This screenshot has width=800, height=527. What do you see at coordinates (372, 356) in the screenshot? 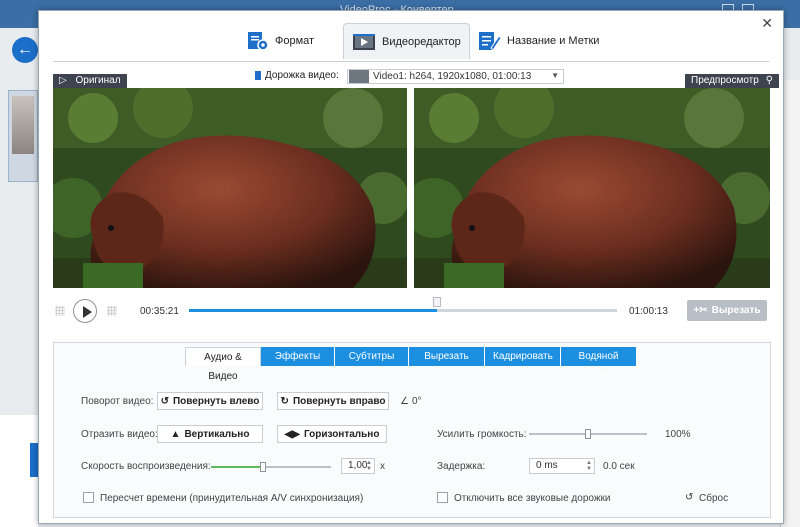
I see `tab-subtitles: Субтитры` at bounding box center [372, 356].